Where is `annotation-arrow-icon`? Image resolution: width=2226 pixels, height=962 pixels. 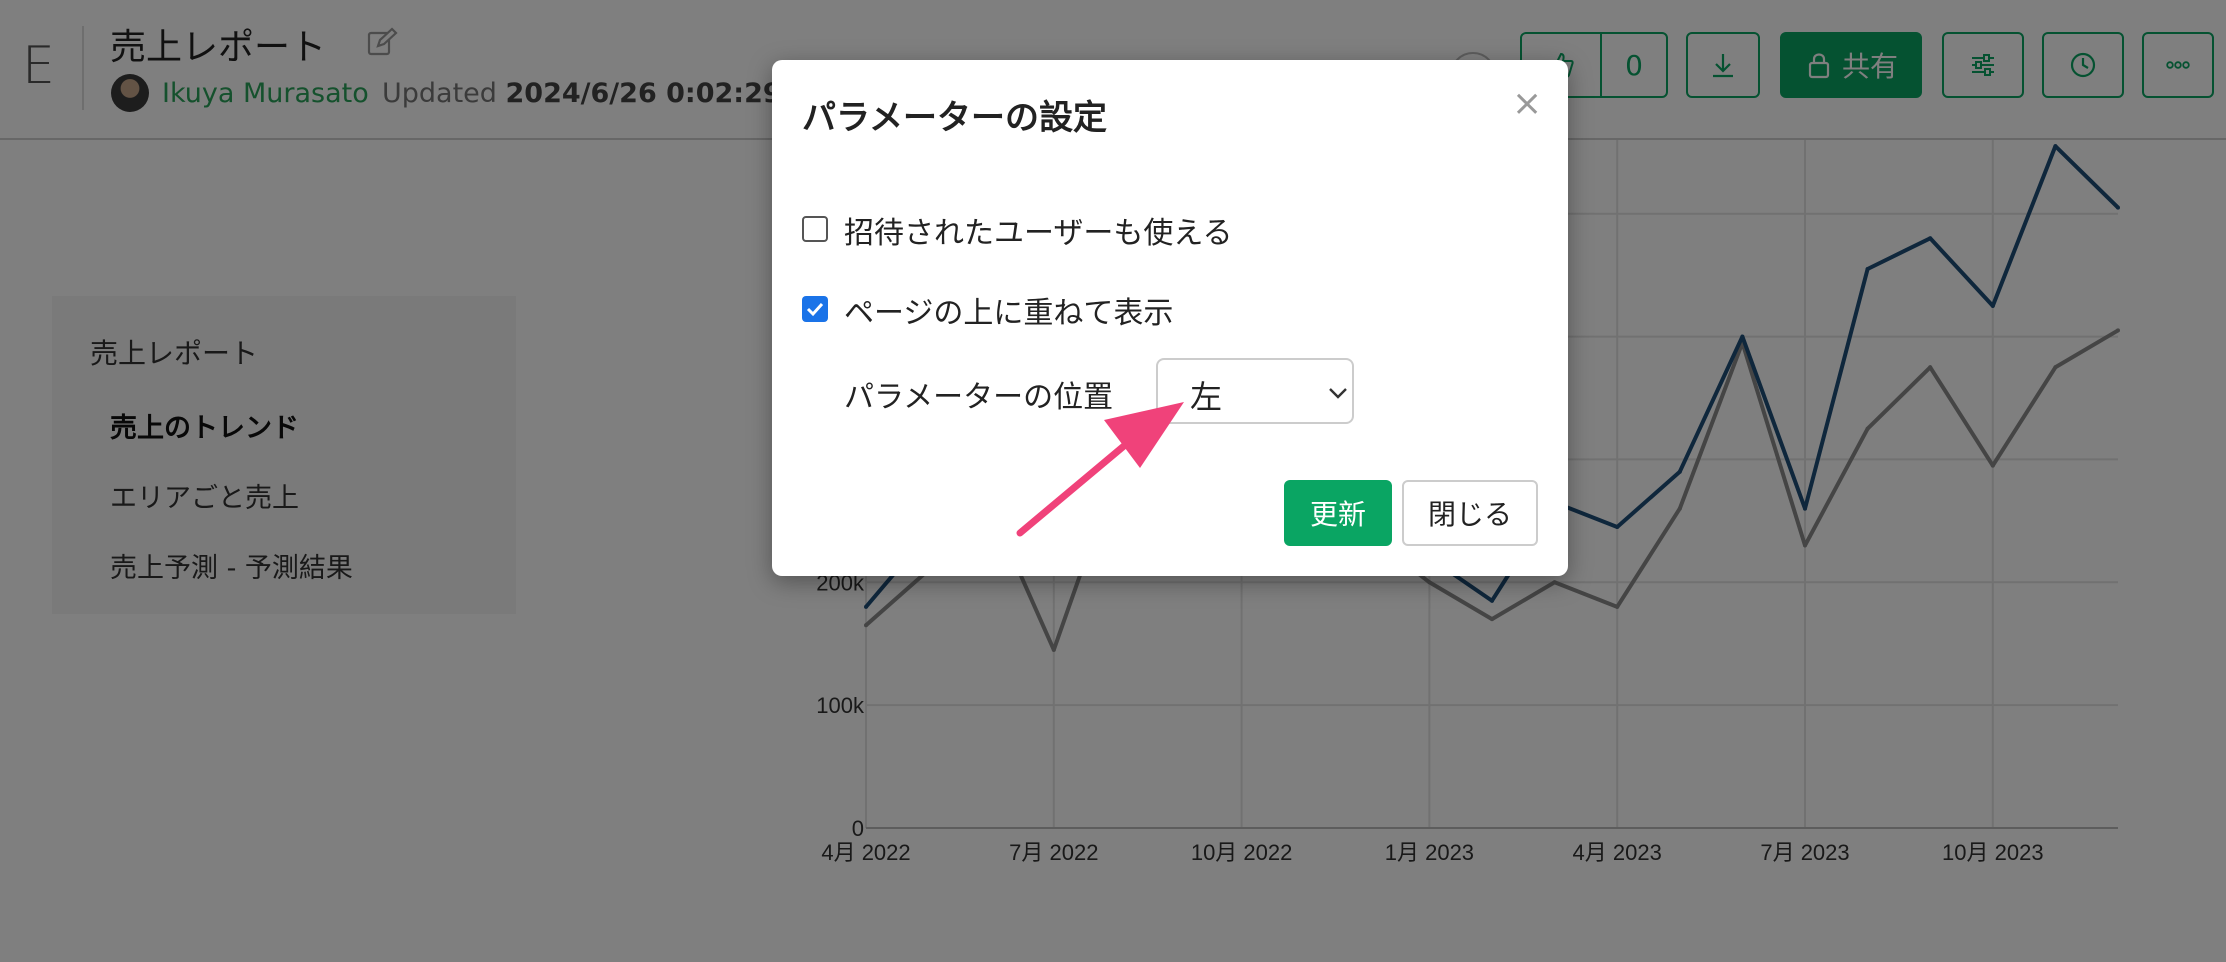 annotation-arrow-icon is located at coordinates (1100, 469).